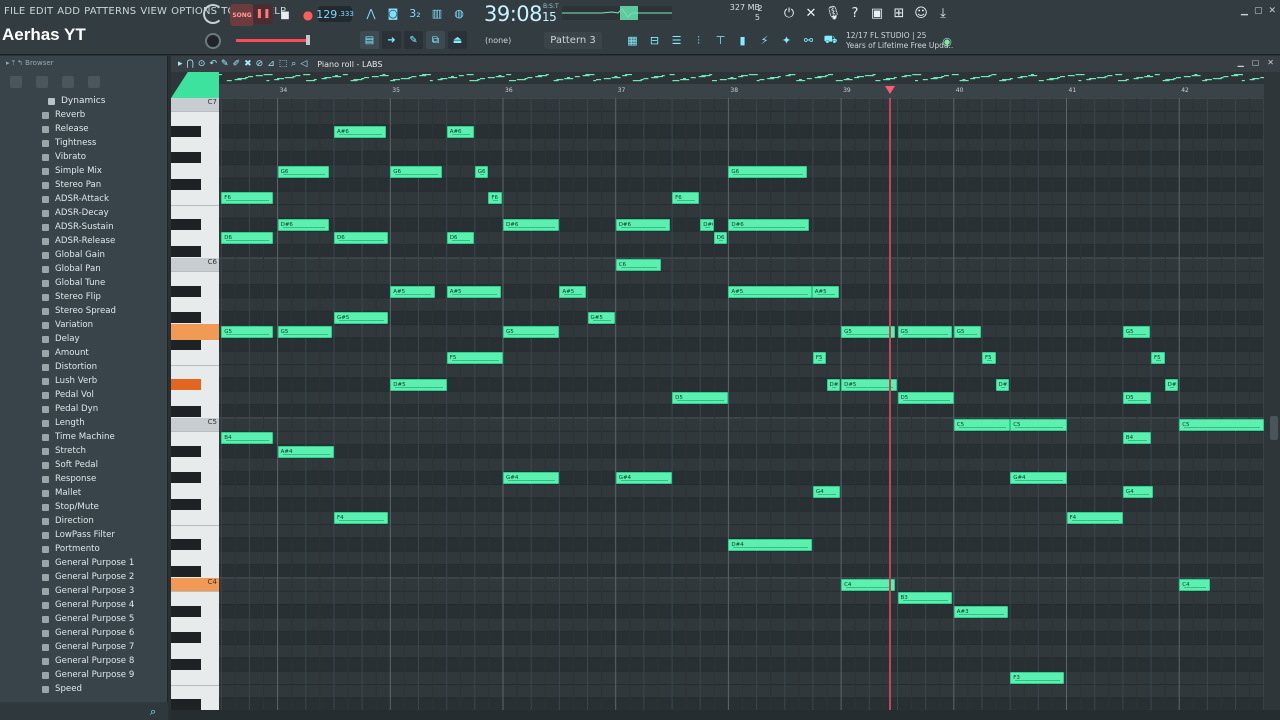 Image resolution: width=1280 pixels, height=720 pixels. What do you see at coordinates (283, 64) in the screenshot?
I see `select-icon: ⬚` at bounding box center [283, 64].